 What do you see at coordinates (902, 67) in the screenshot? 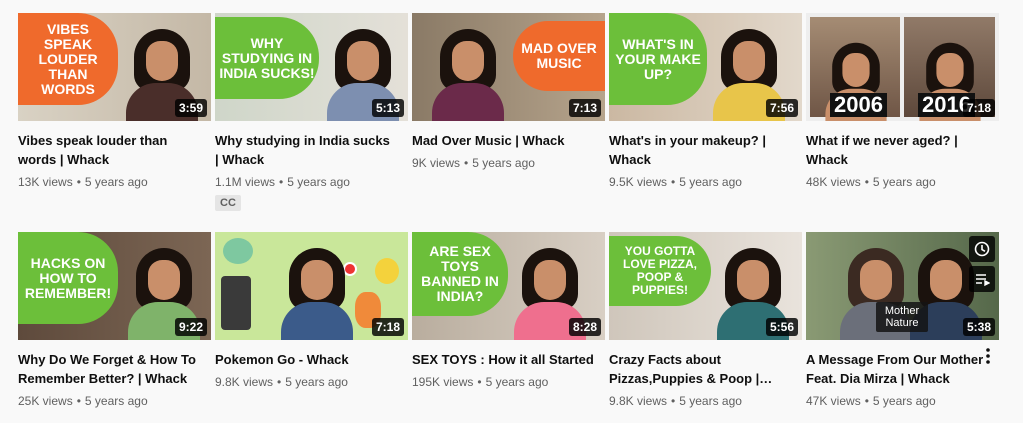
I see `video-thumbnail: 2006 2016 7:18` at bounding box center [902, 67].